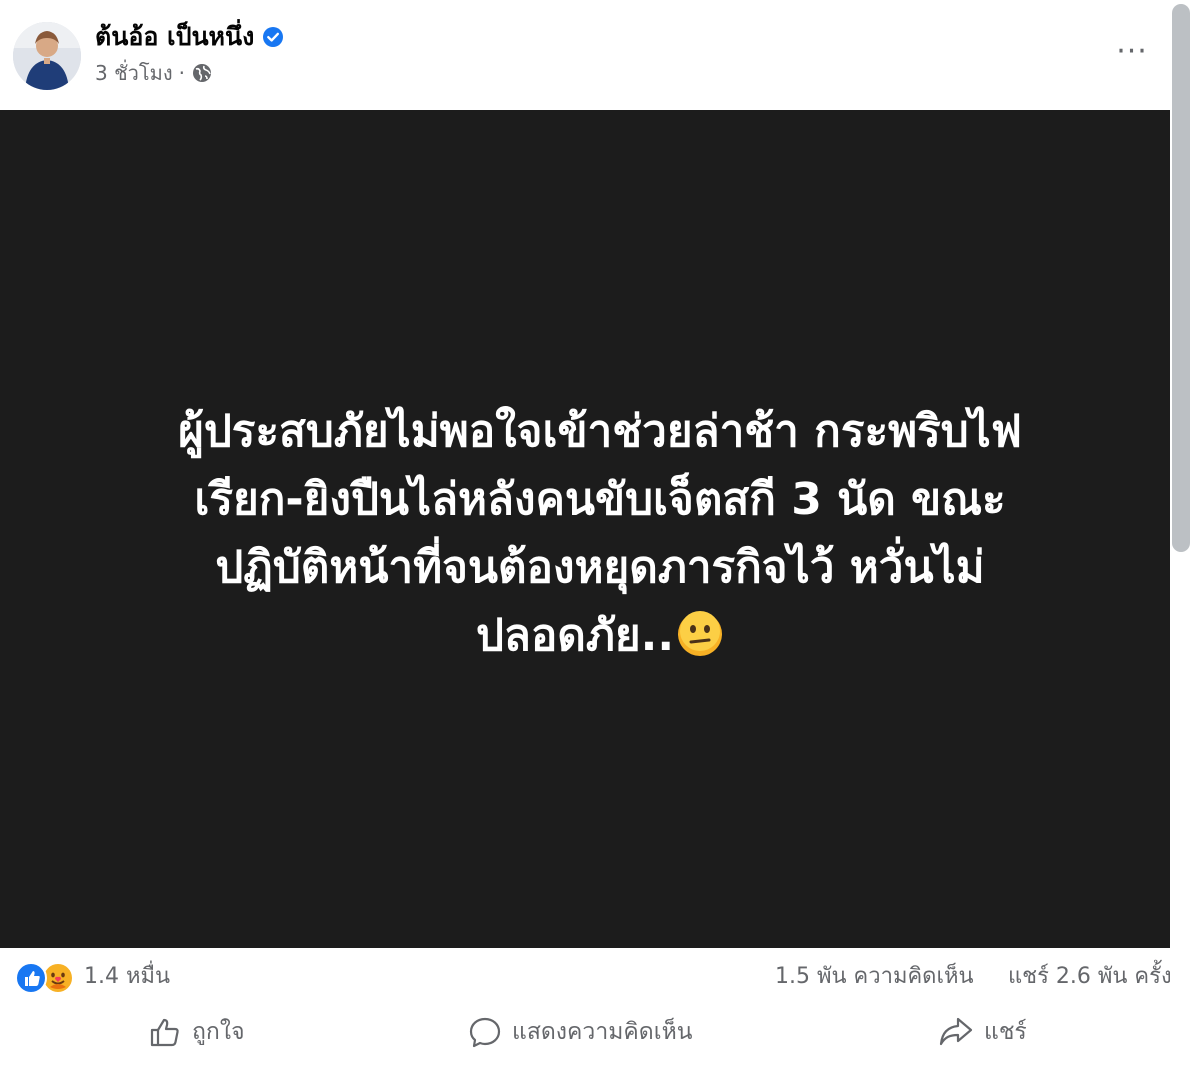 This screenshot has height=1080, width=1200. I want to click on care-reaction-icon, so click(58, 978).